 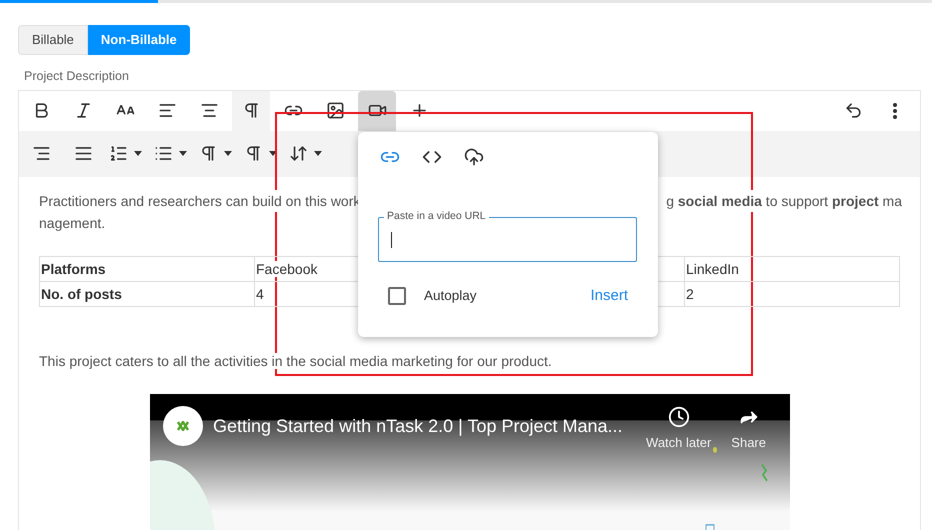 I want to click on clock-icon, so click(x=679, y=417).